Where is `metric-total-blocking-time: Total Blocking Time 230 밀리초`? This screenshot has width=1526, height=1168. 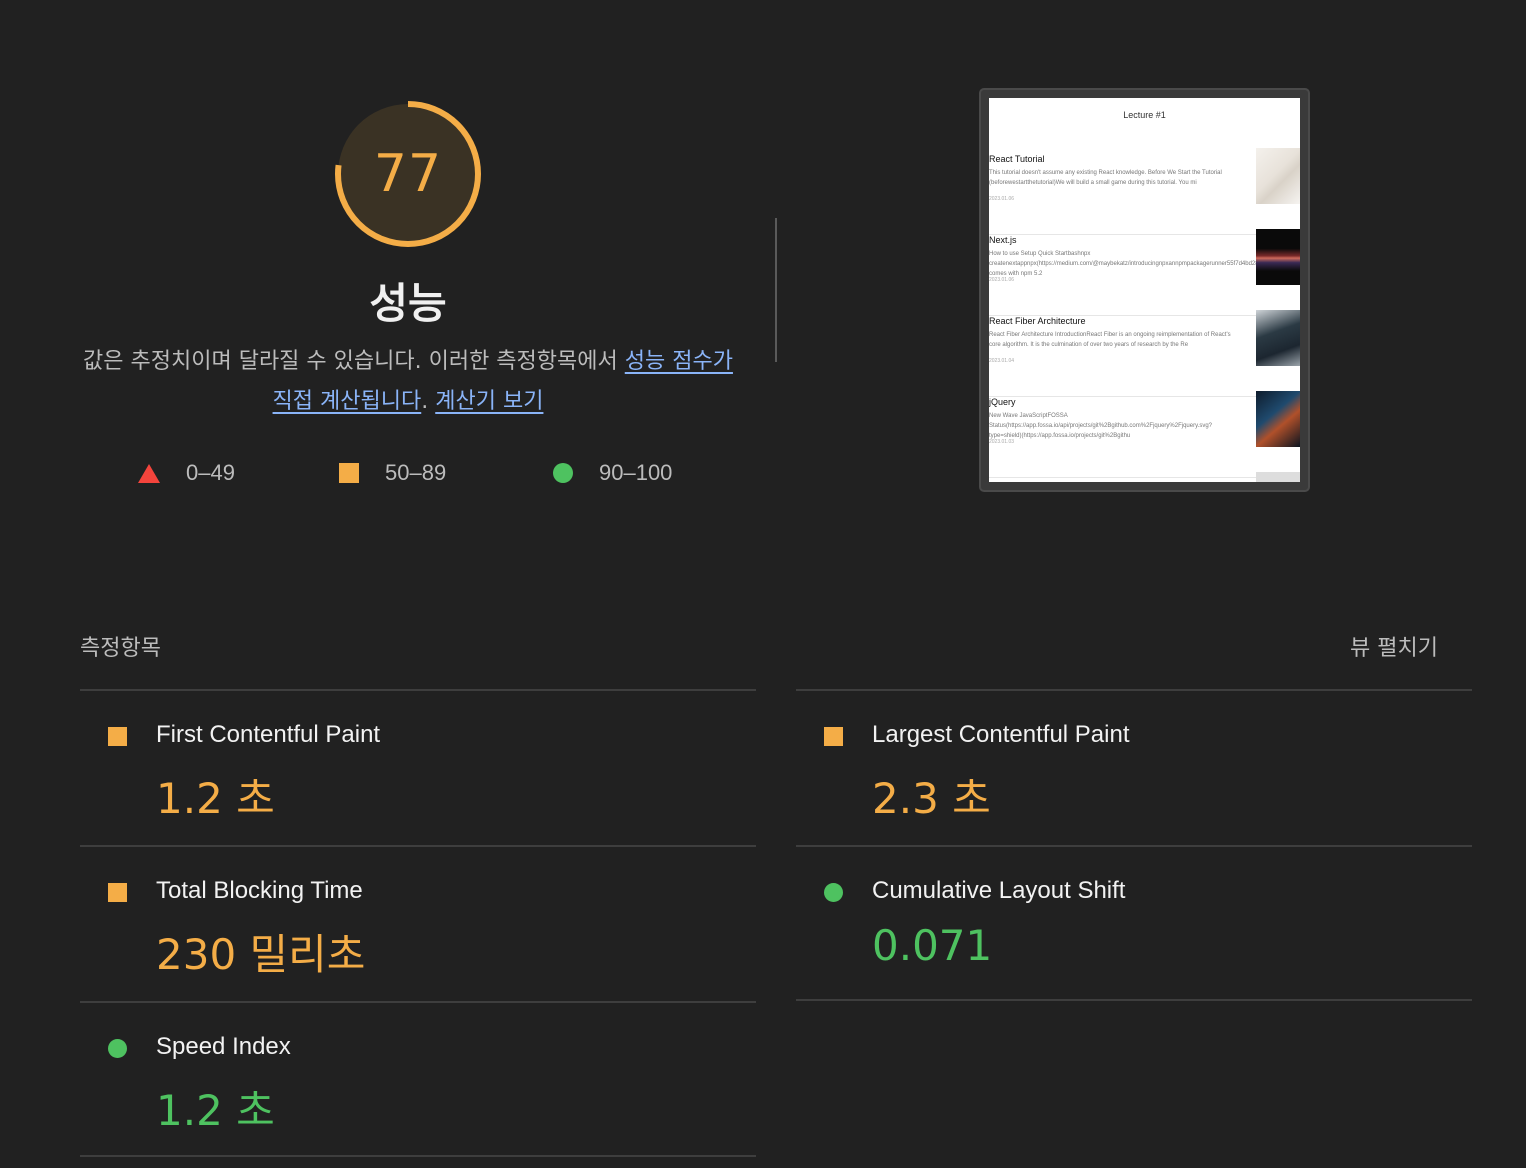
metric-total-blocking-time: Total Blocking Time 230 밀리초 is located at coordinates (418, 924).